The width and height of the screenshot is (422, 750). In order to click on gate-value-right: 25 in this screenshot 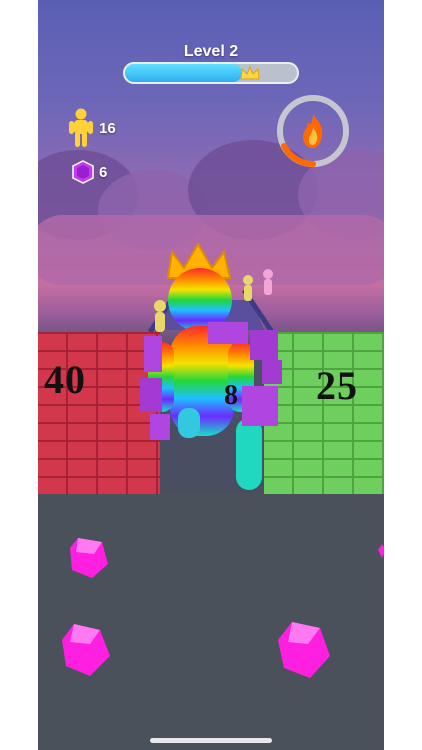, I will do `click(337, 385)`.